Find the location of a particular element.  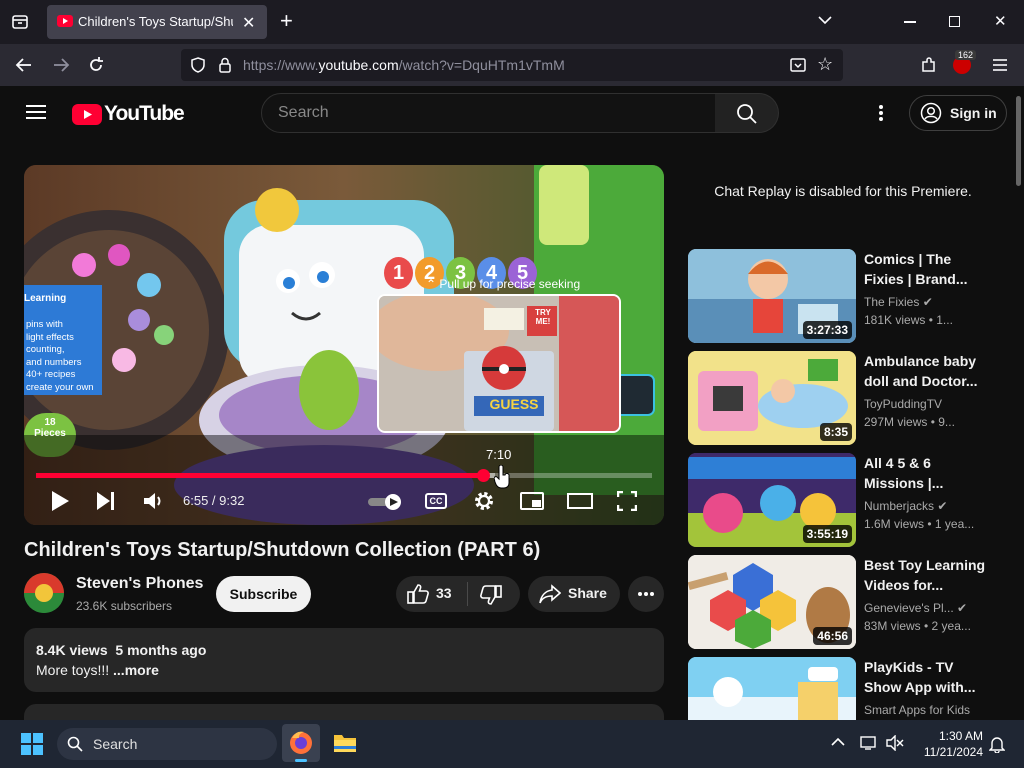

rec-thumbnail is located at coordinates (772, 688).